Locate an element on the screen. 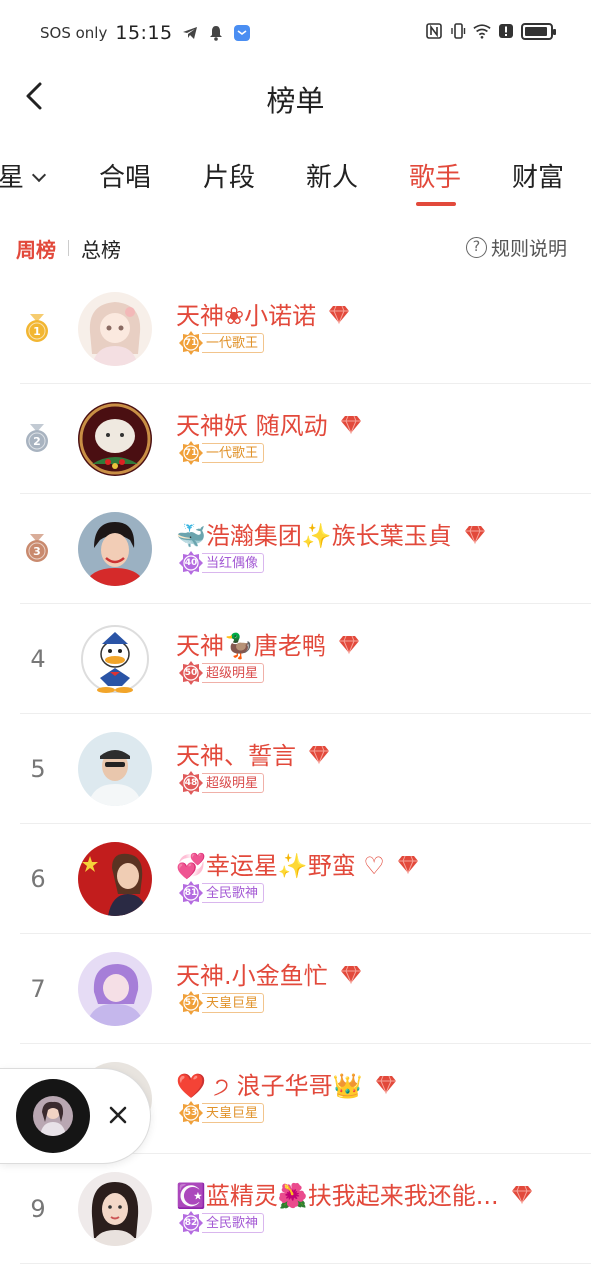  tab-label: 合唱 is located at coordinates (125, 178).